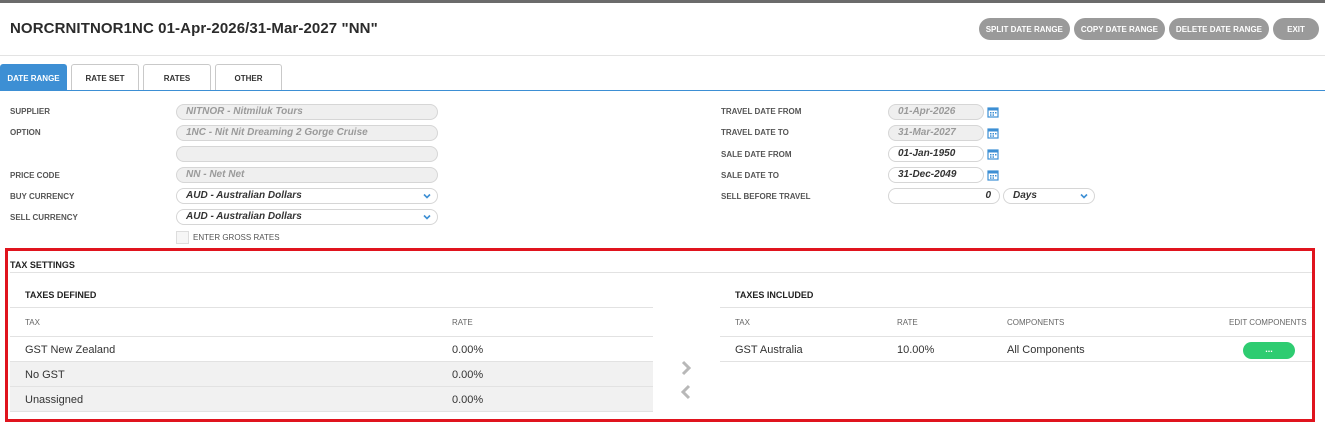 Image resolution: width=1325 pixels, height=429 pixels. What do you see at coordinates (42, 196) in the screenshot?
I see `buy-currency-label: BUY CURRENCY` at bounding box center [42, 196].